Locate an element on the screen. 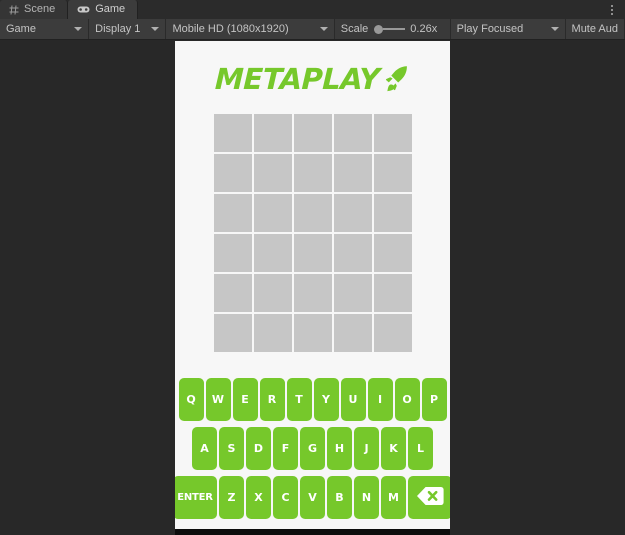 The width and height of the screenshot is (625, 535). key-label: C is located at coordinates (285, 497).